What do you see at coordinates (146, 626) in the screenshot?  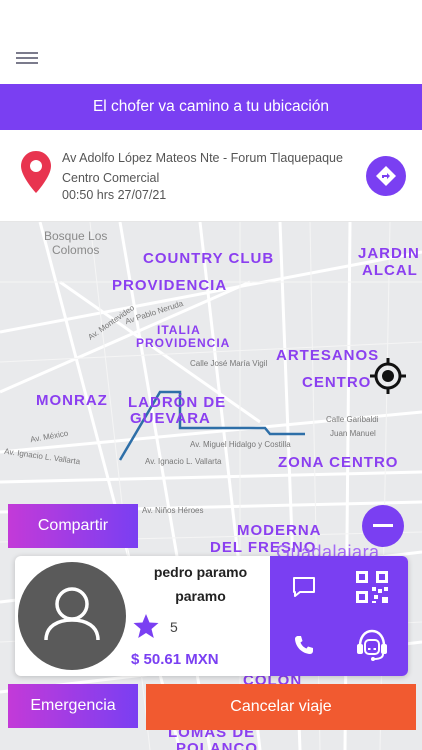 I see `star-icon` at bounding box center [146, 626].